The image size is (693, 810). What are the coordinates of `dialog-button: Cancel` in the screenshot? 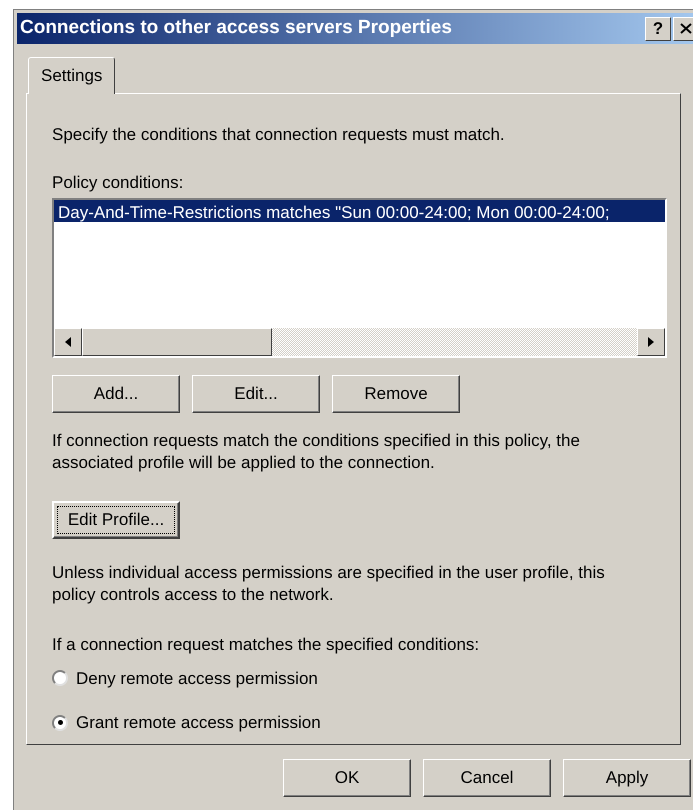 It's located at (487, 778).